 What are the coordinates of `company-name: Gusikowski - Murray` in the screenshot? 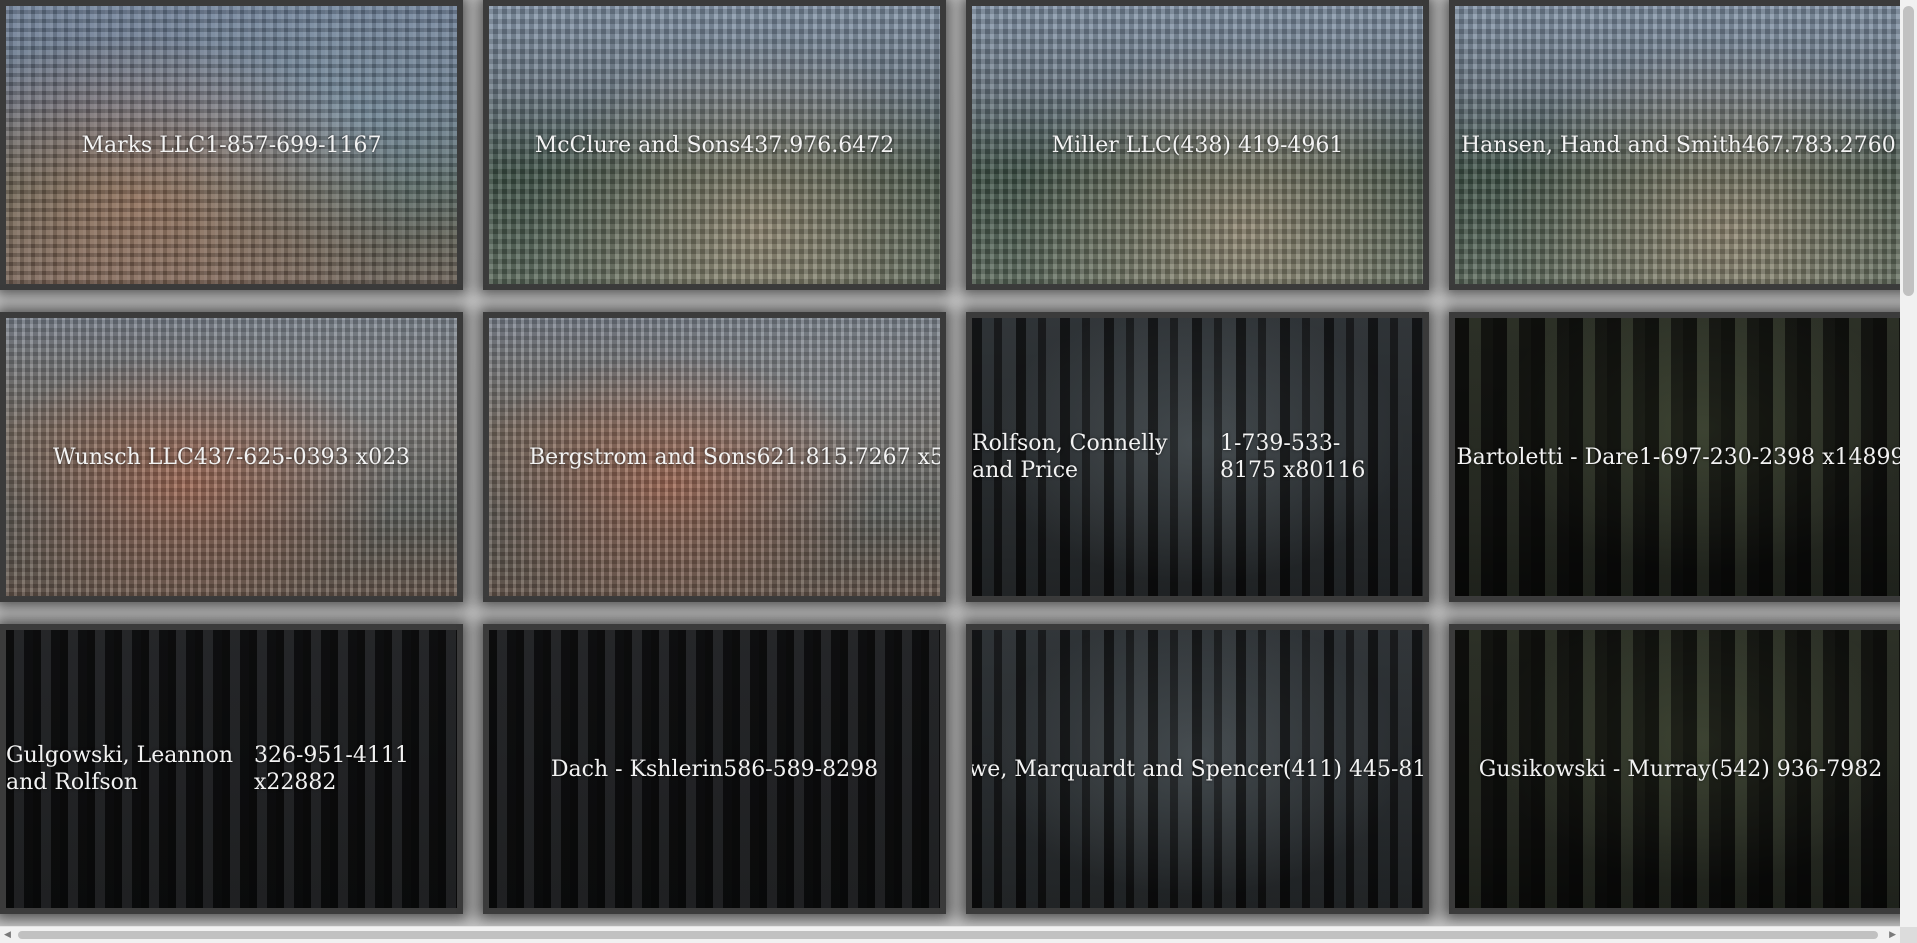 It's located at (1594, 769).